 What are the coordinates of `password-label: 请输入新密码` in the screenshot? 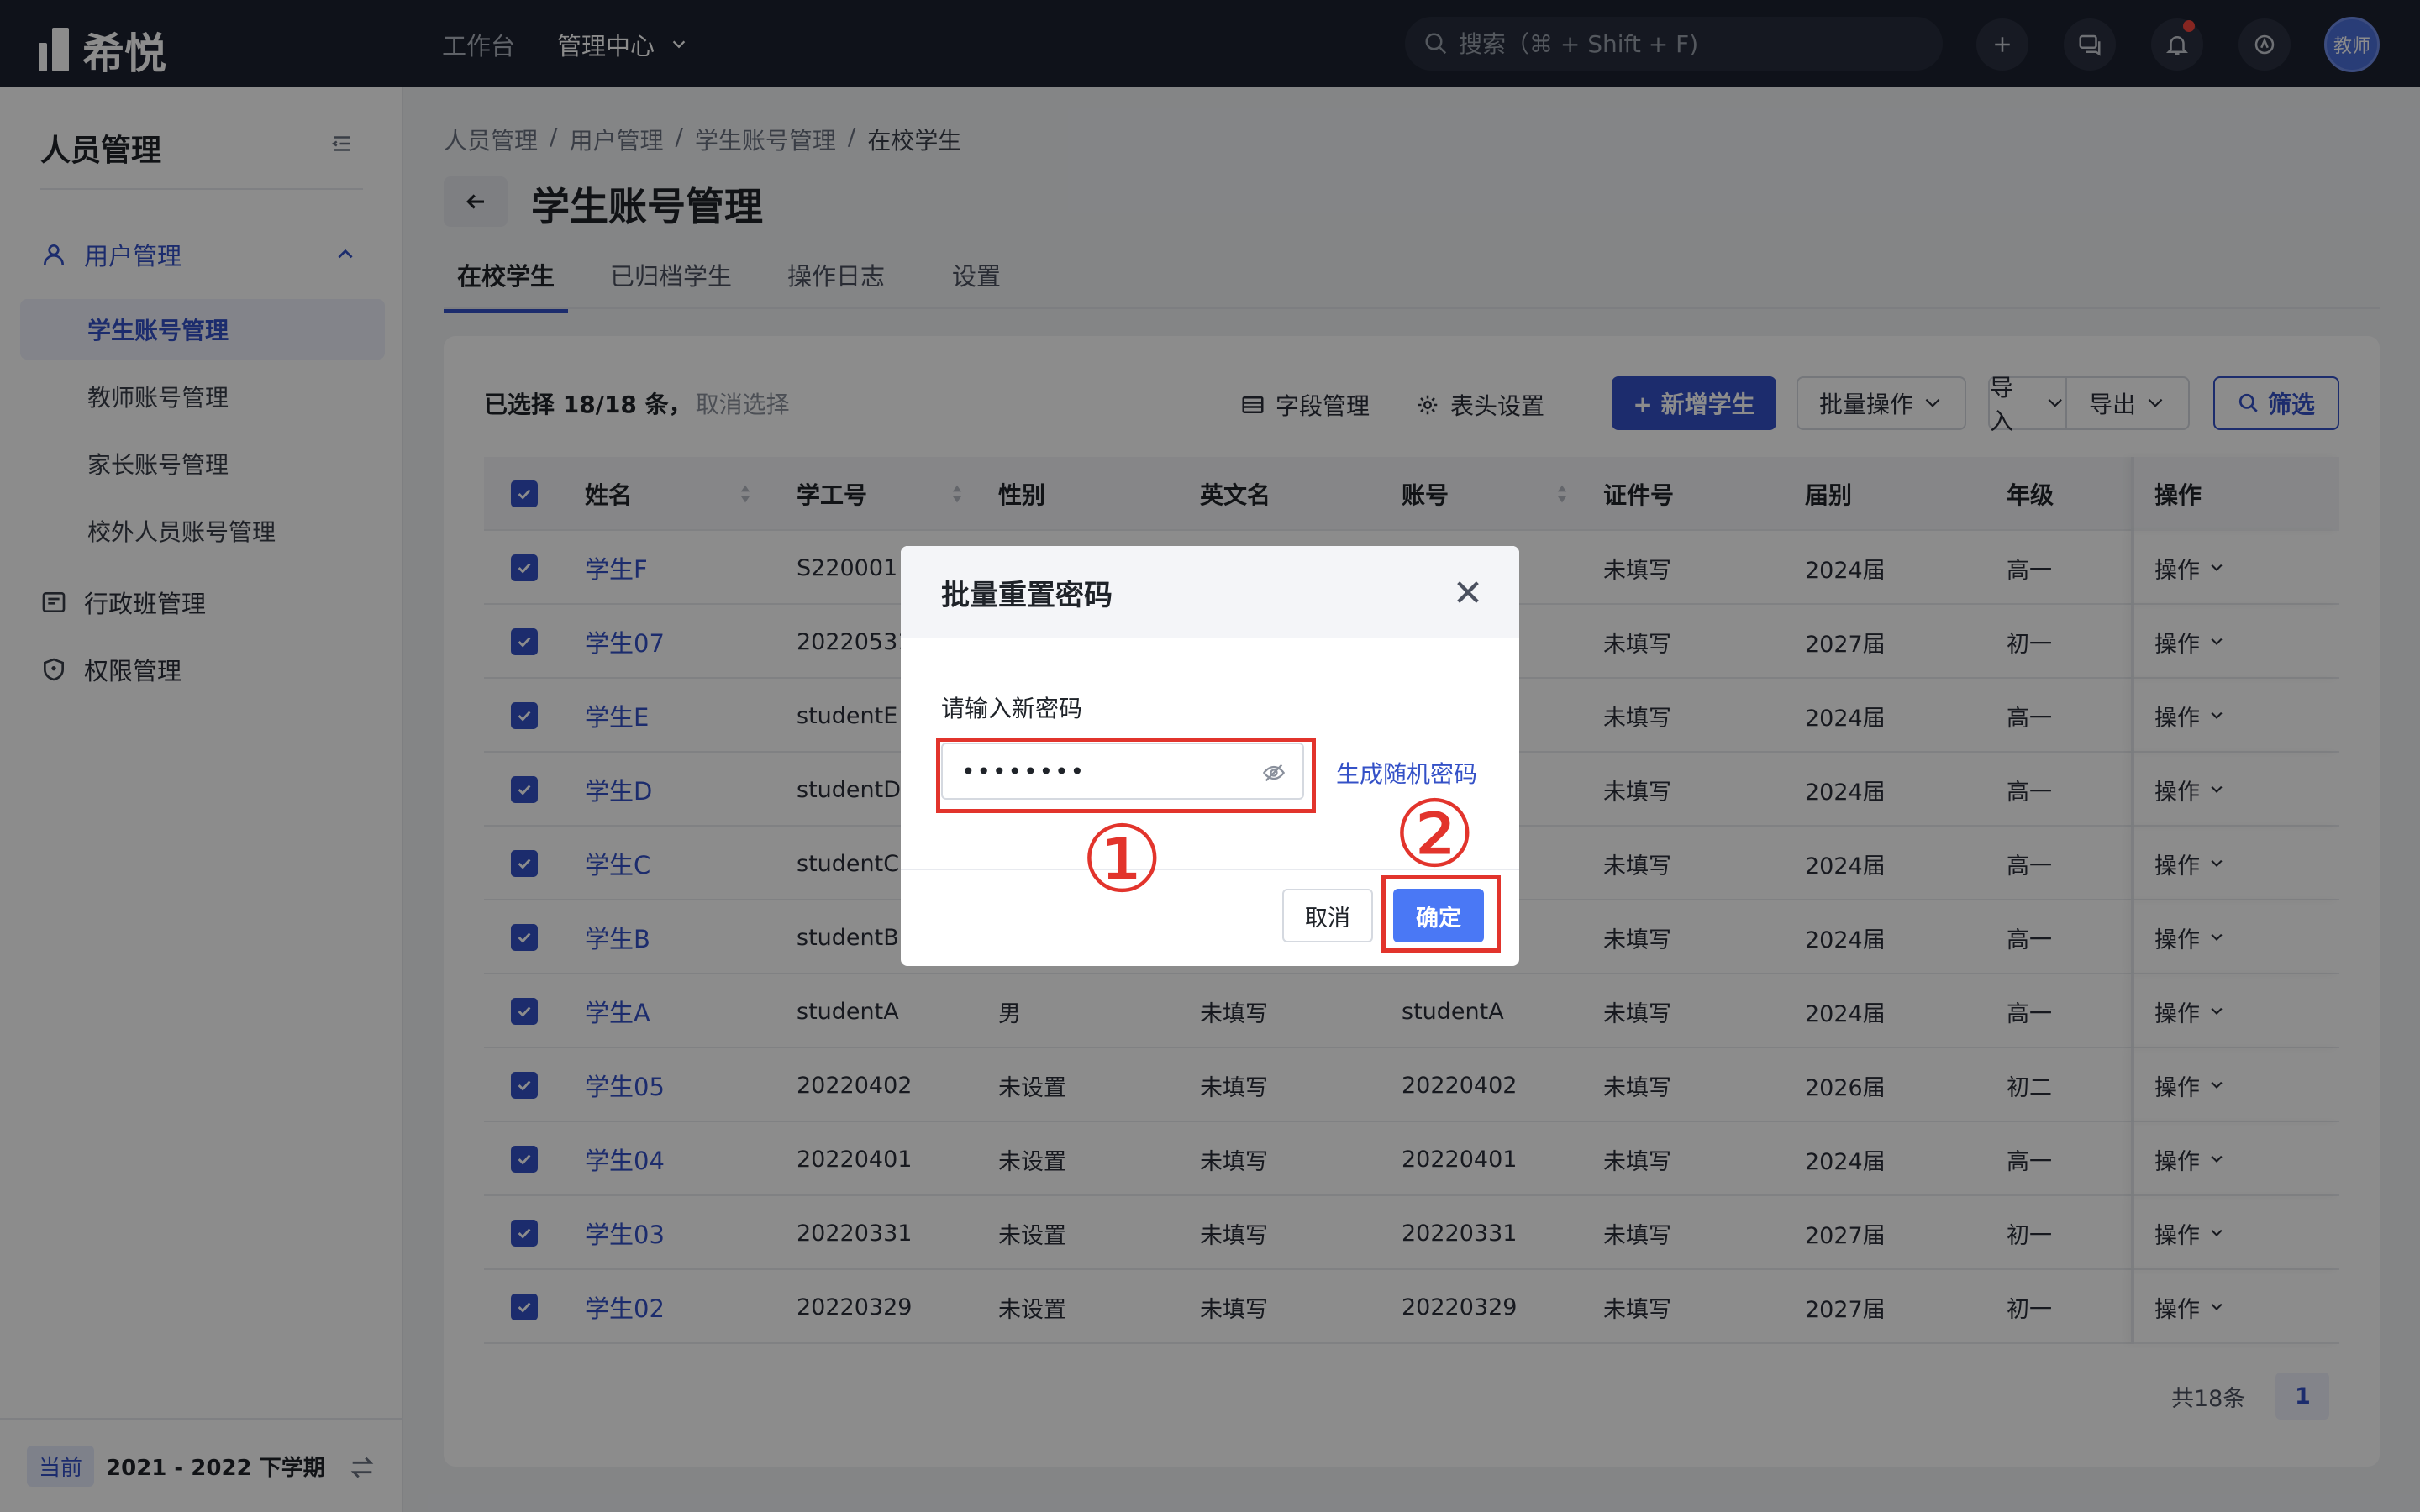 It's located at (1012, 708).